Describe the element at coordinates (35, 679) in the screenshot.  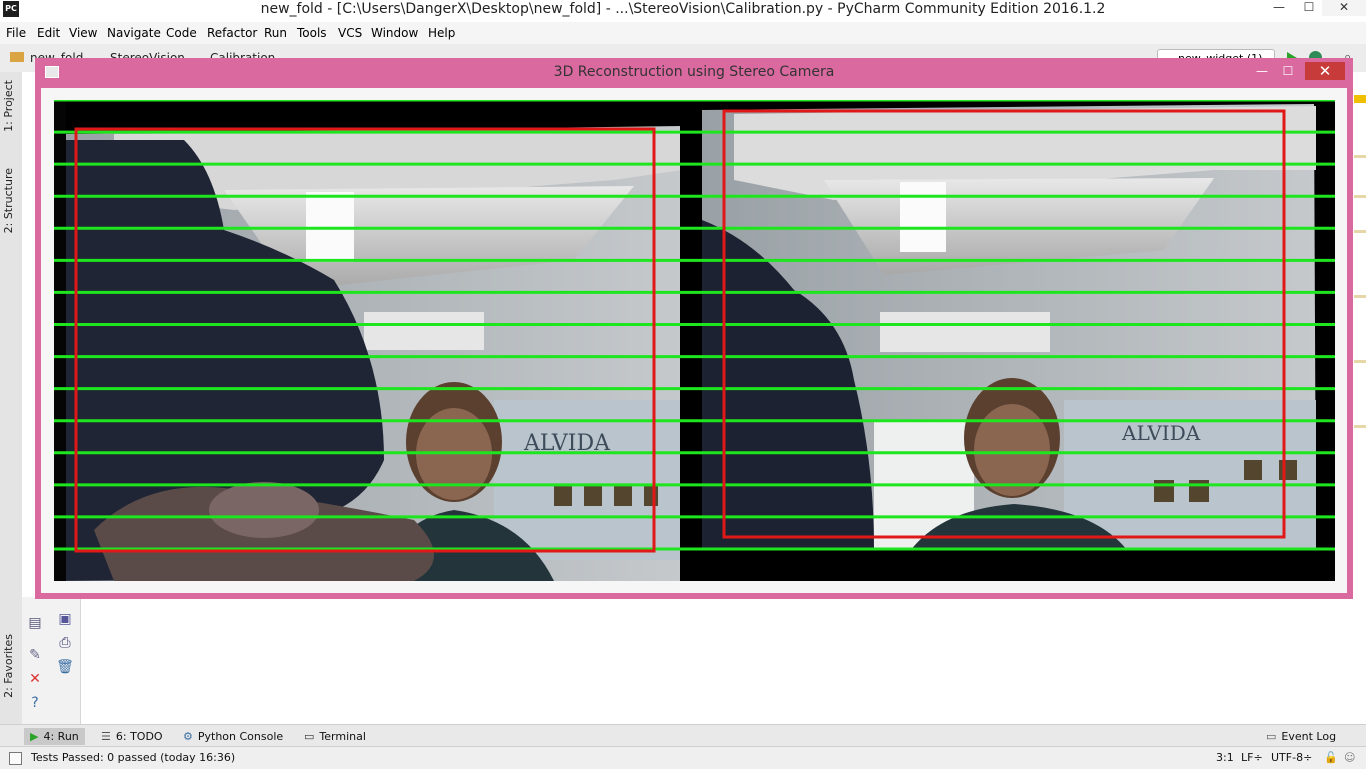
I see `close-icon: ✕` at that location.